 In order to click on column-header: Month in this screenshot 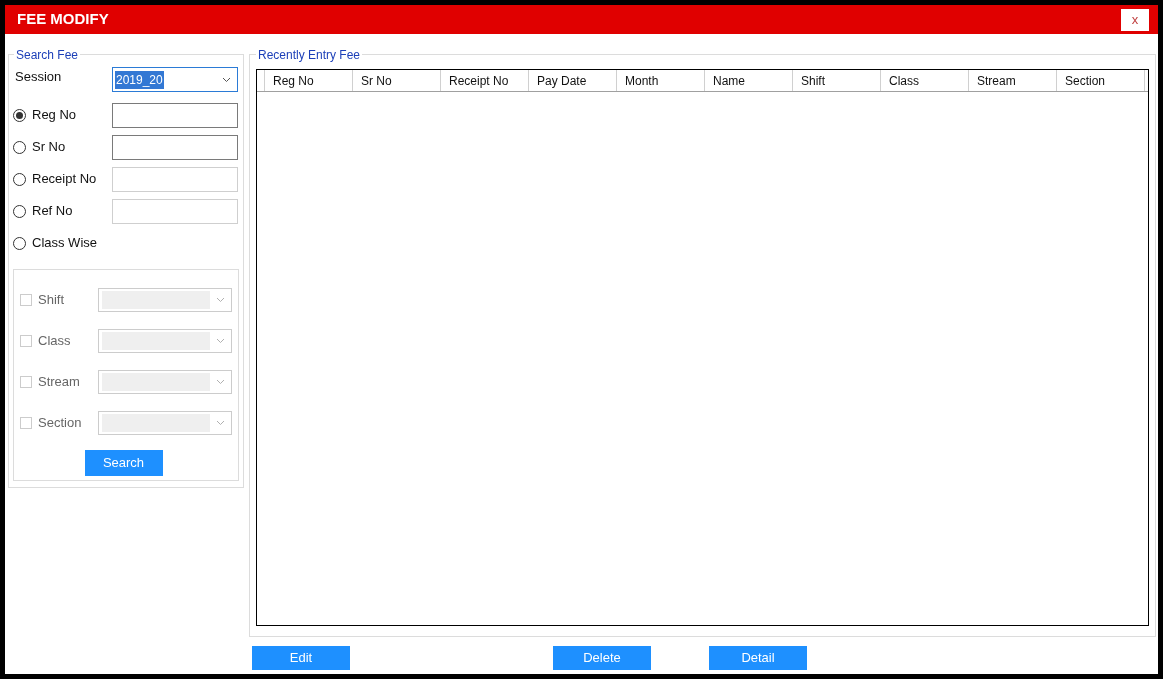, I will do `click(661, 80)`.